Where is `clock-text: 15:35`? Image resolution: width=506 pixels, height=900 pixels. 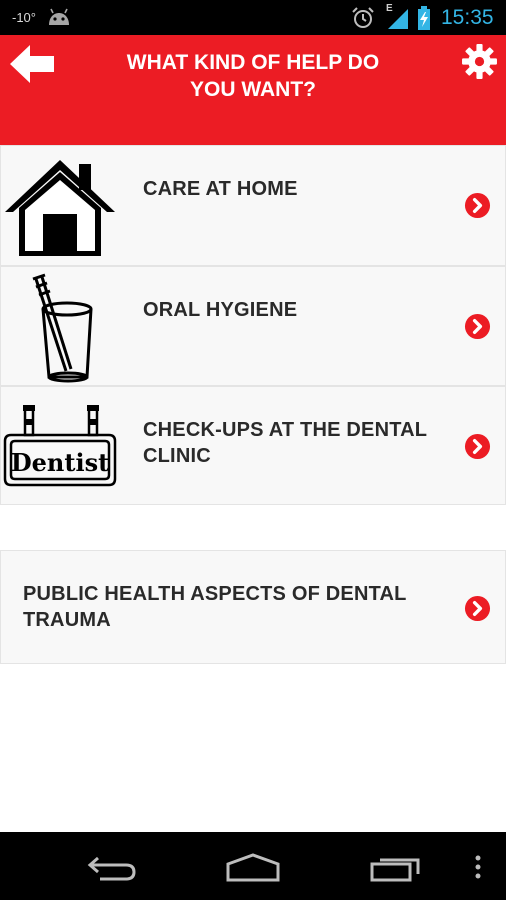 clock-text: 15:35 is located at coordinates (467, 17).